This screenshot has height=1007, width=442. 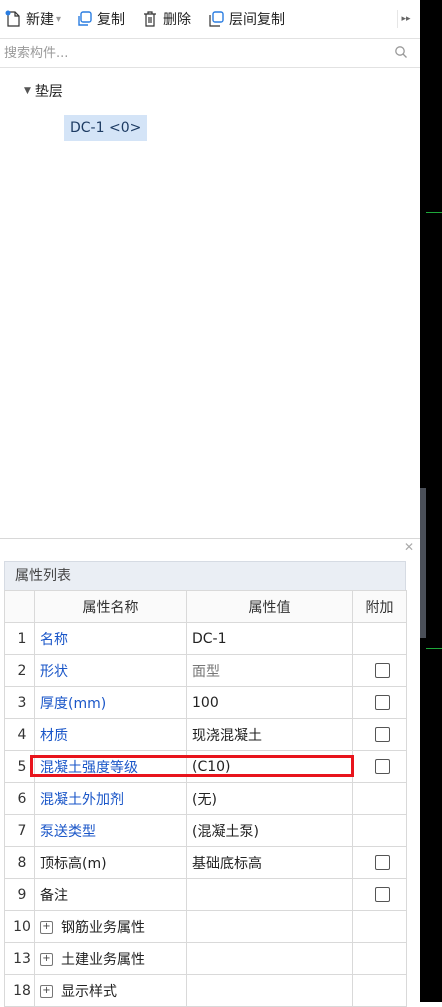 I want to click on tree-node-dc1: DC-1 <0>, so click(x=106, y=128).